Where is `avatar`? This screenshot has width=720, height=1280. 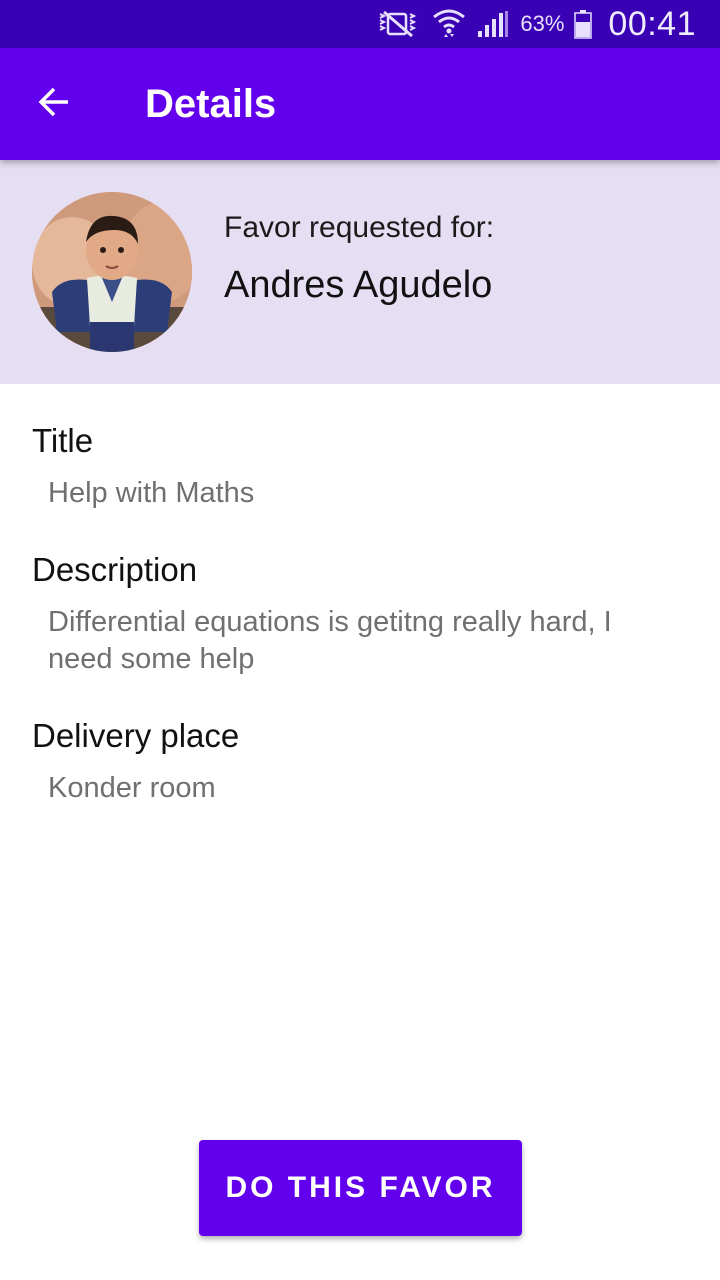 avatar is located at coordinates (112, 272).